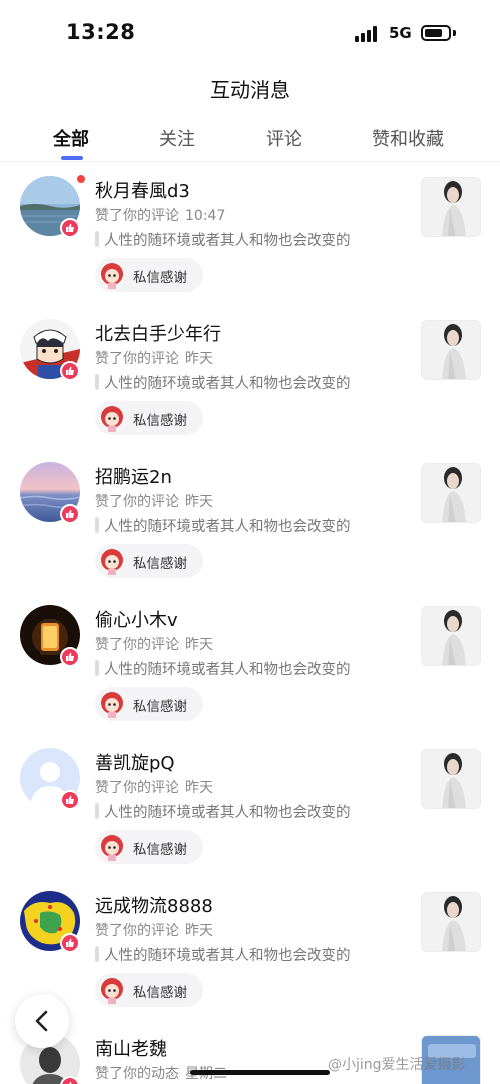 The image size is (500, 1084). Describe the element at coordinates (408, 138) in the screenshot. I see `tab-likes-favorites: 赞和收藏` at that location.